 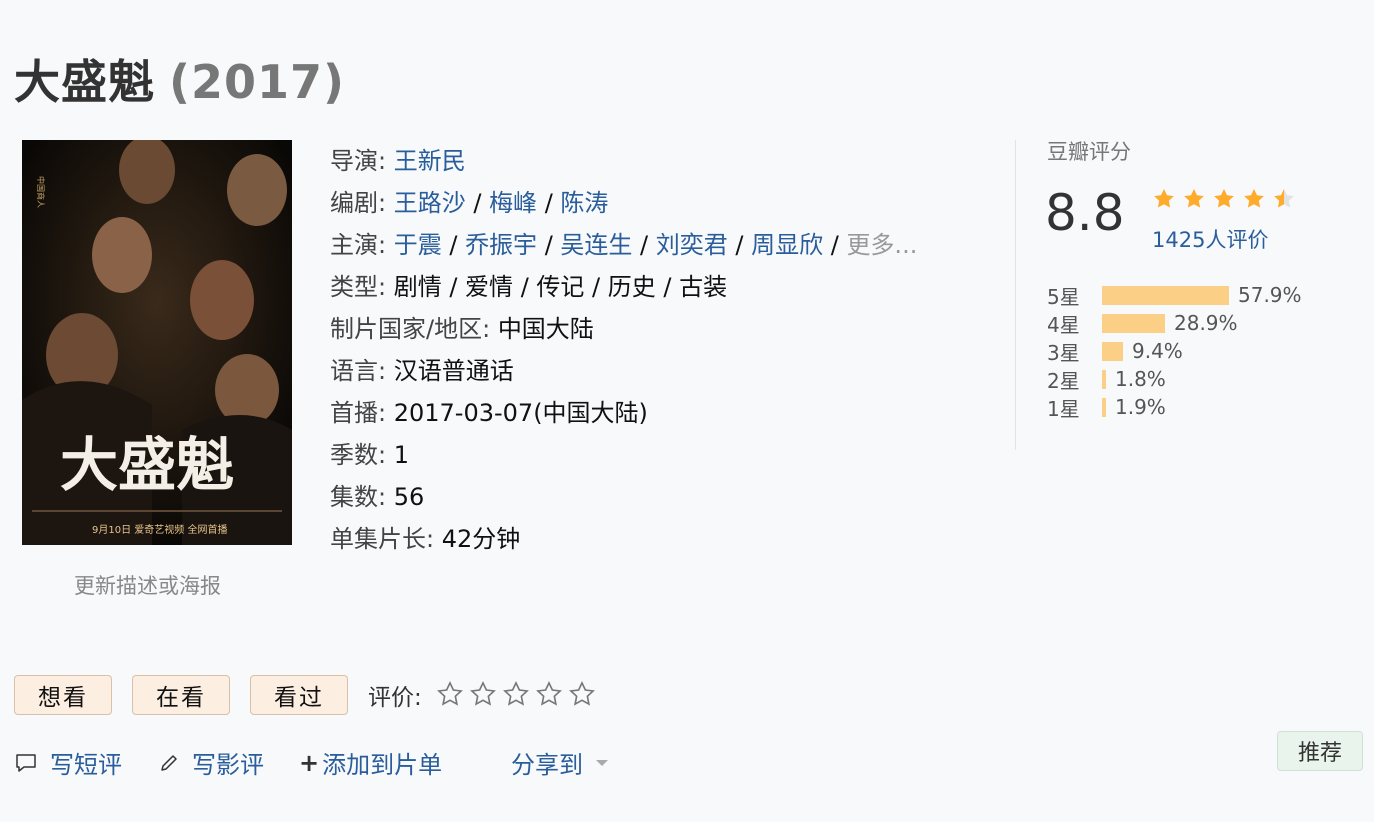 I want to click on rating-count-link: 1425人评价, so click(x=1210, y=239).